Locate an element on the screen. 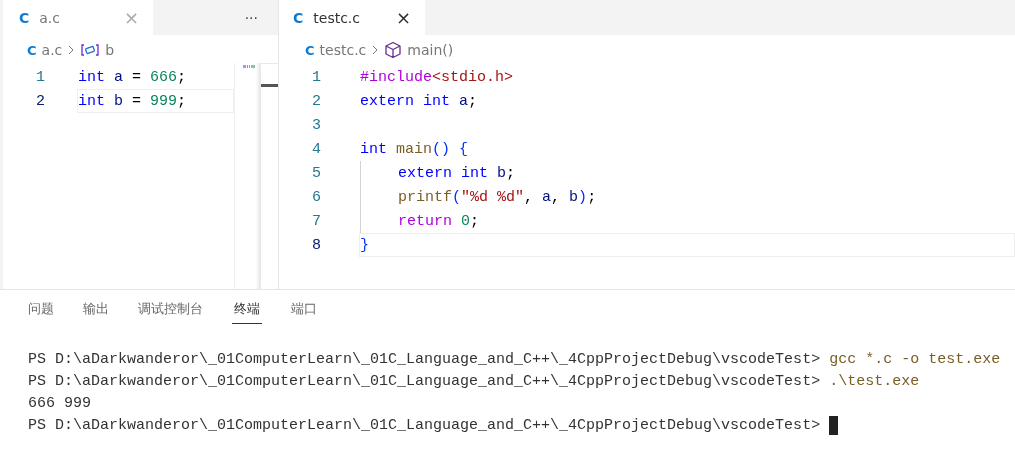  breadcrumb-symbol: b is located at coordinates (110, 50).